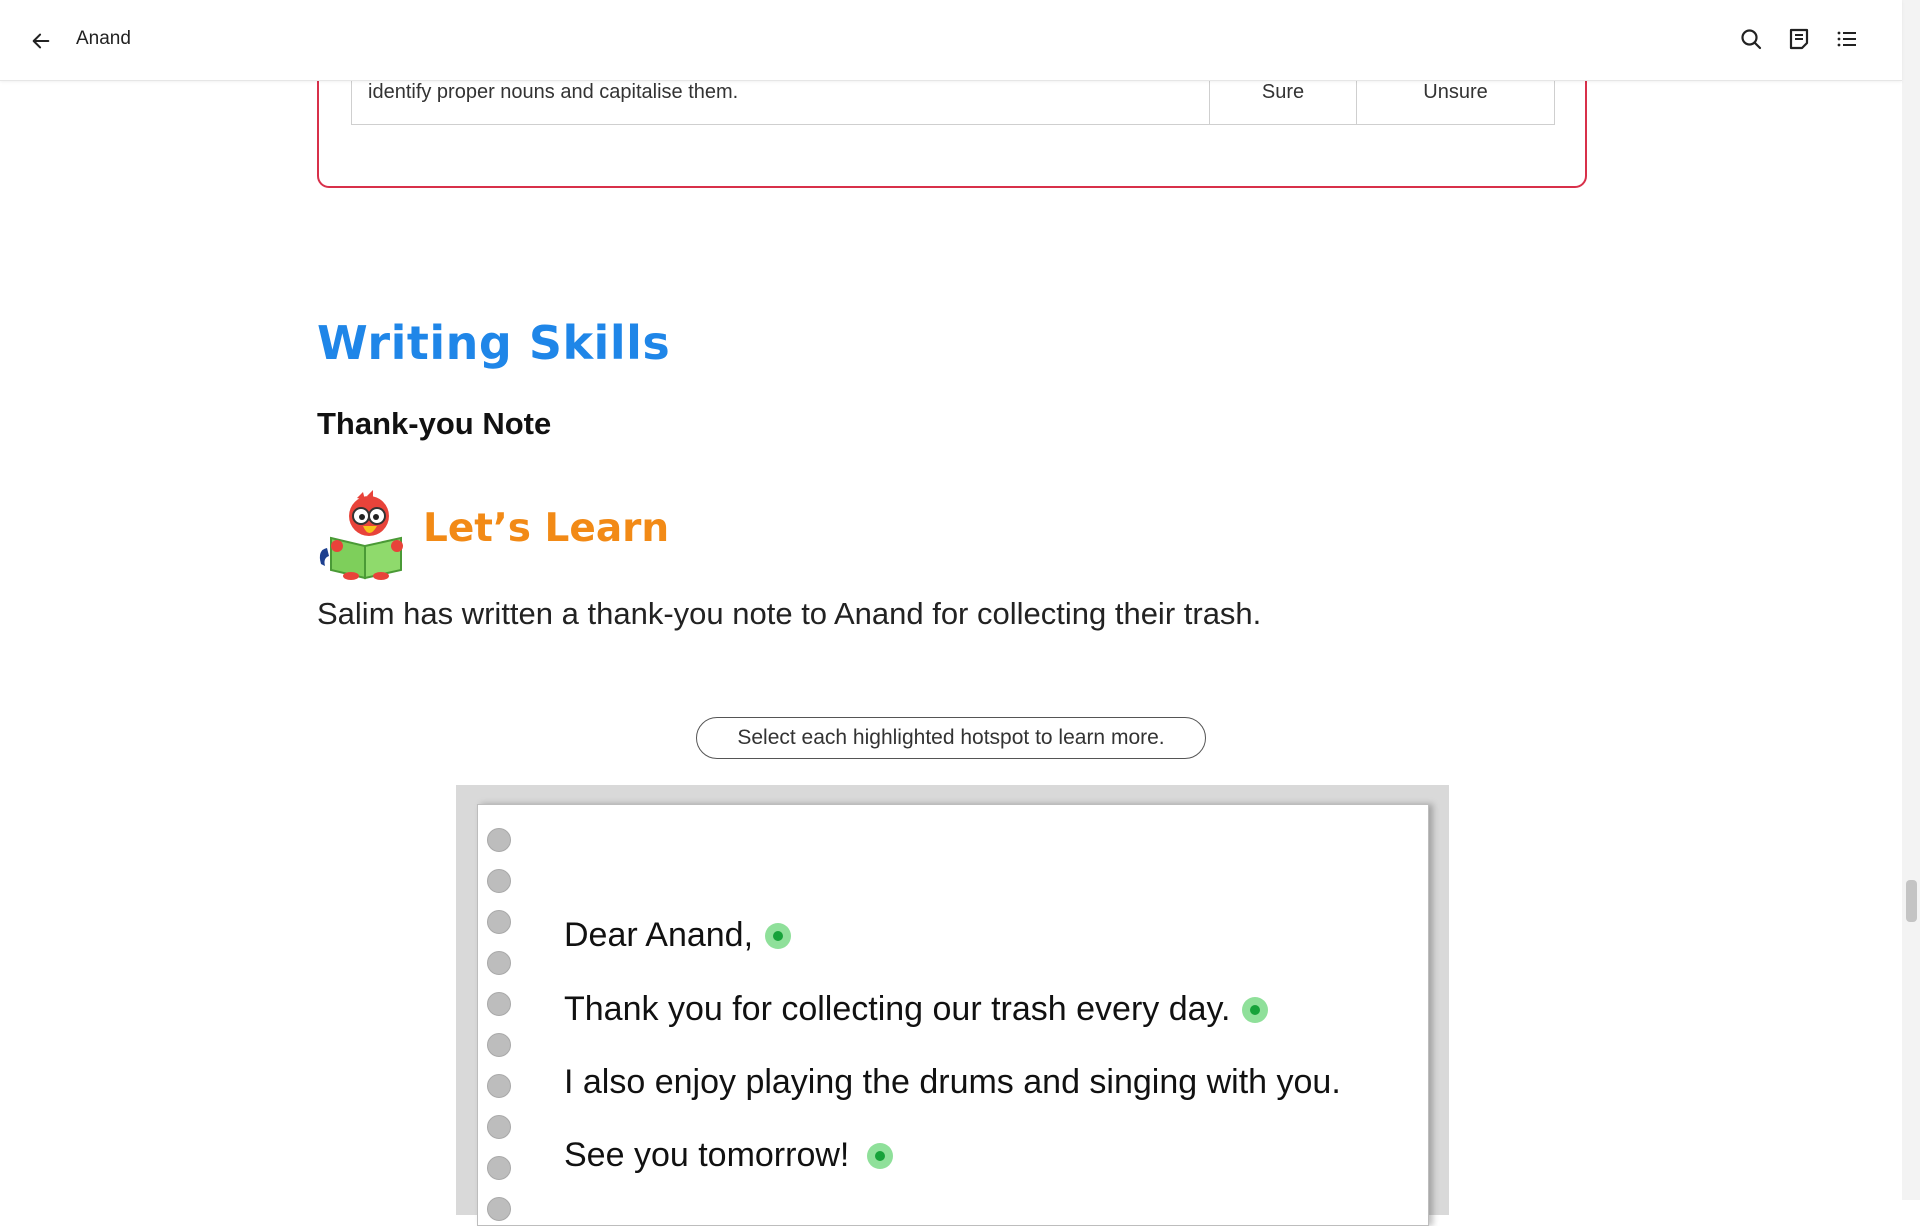  I want to click on lets-learn-title: Let’s Learn, so click(546, 528).